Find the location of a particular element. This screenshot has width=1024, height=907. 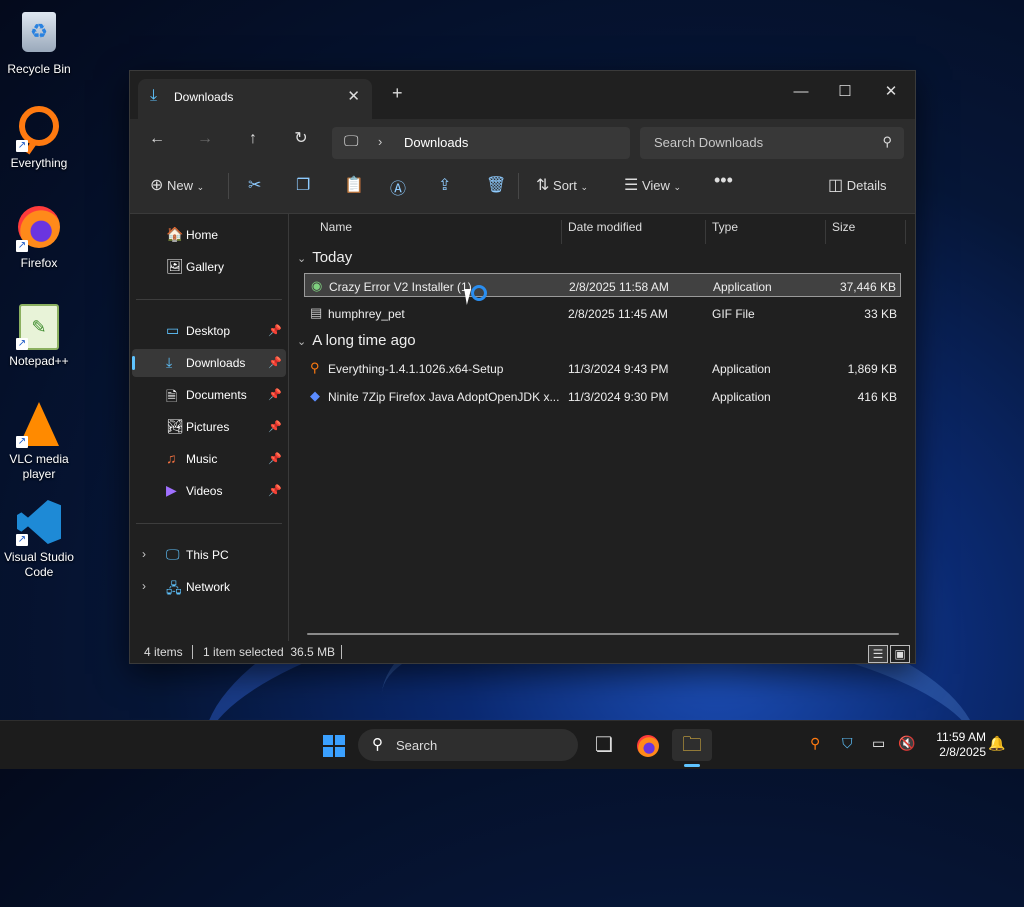

search-input: Search Downloads ⚲ is located at coordinates (772, 143).